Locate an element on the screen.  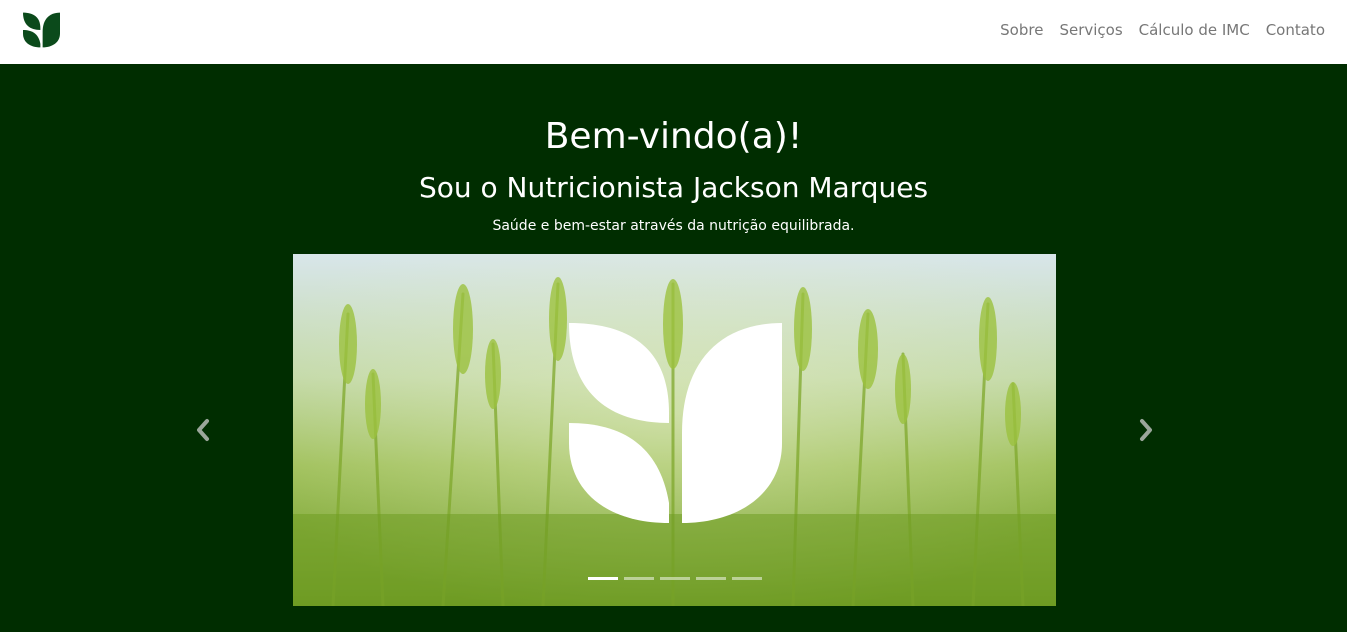
hero-title: Bem-vindo(a)! is located at coordinates (673, 136).